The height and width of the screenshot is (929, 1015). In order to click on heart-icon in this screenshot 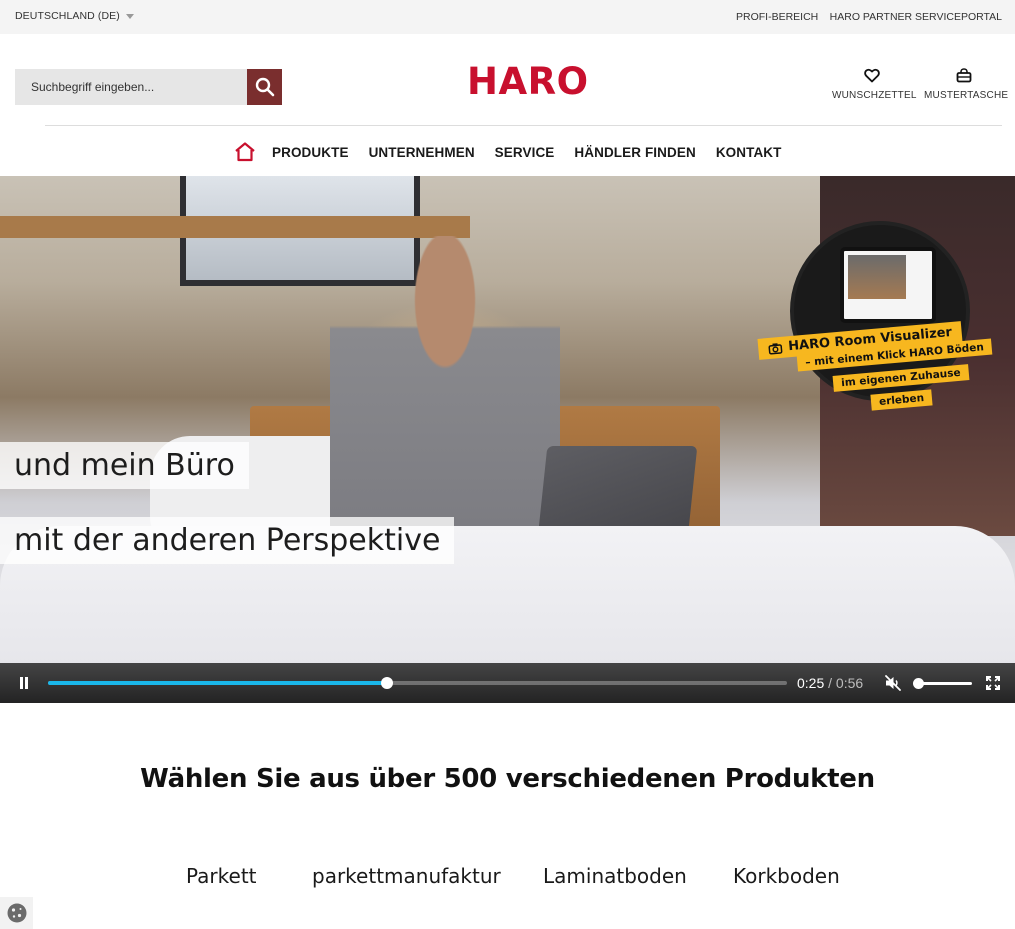, I will do `click(872, 75)`.